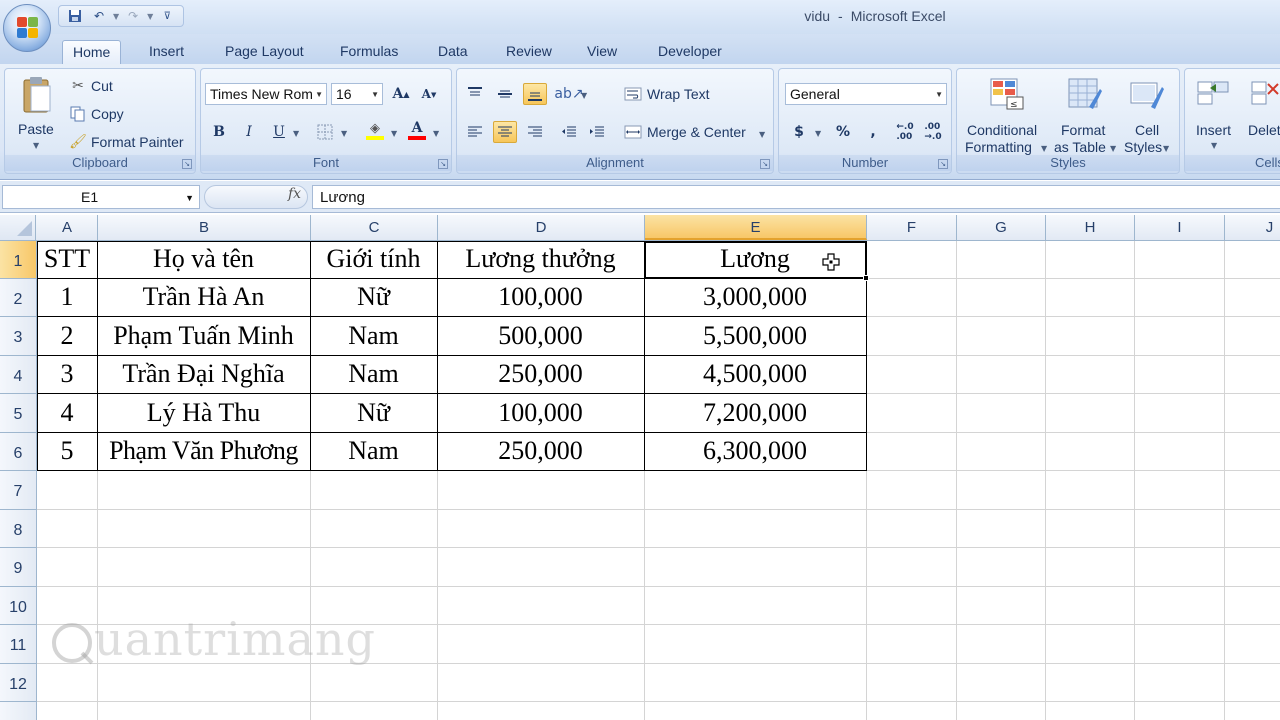 This screenshot has width=1280, height=720. Describe the element at coordinates (1252, 227) in the screenshot. I see `column-header-j: J` at that location.